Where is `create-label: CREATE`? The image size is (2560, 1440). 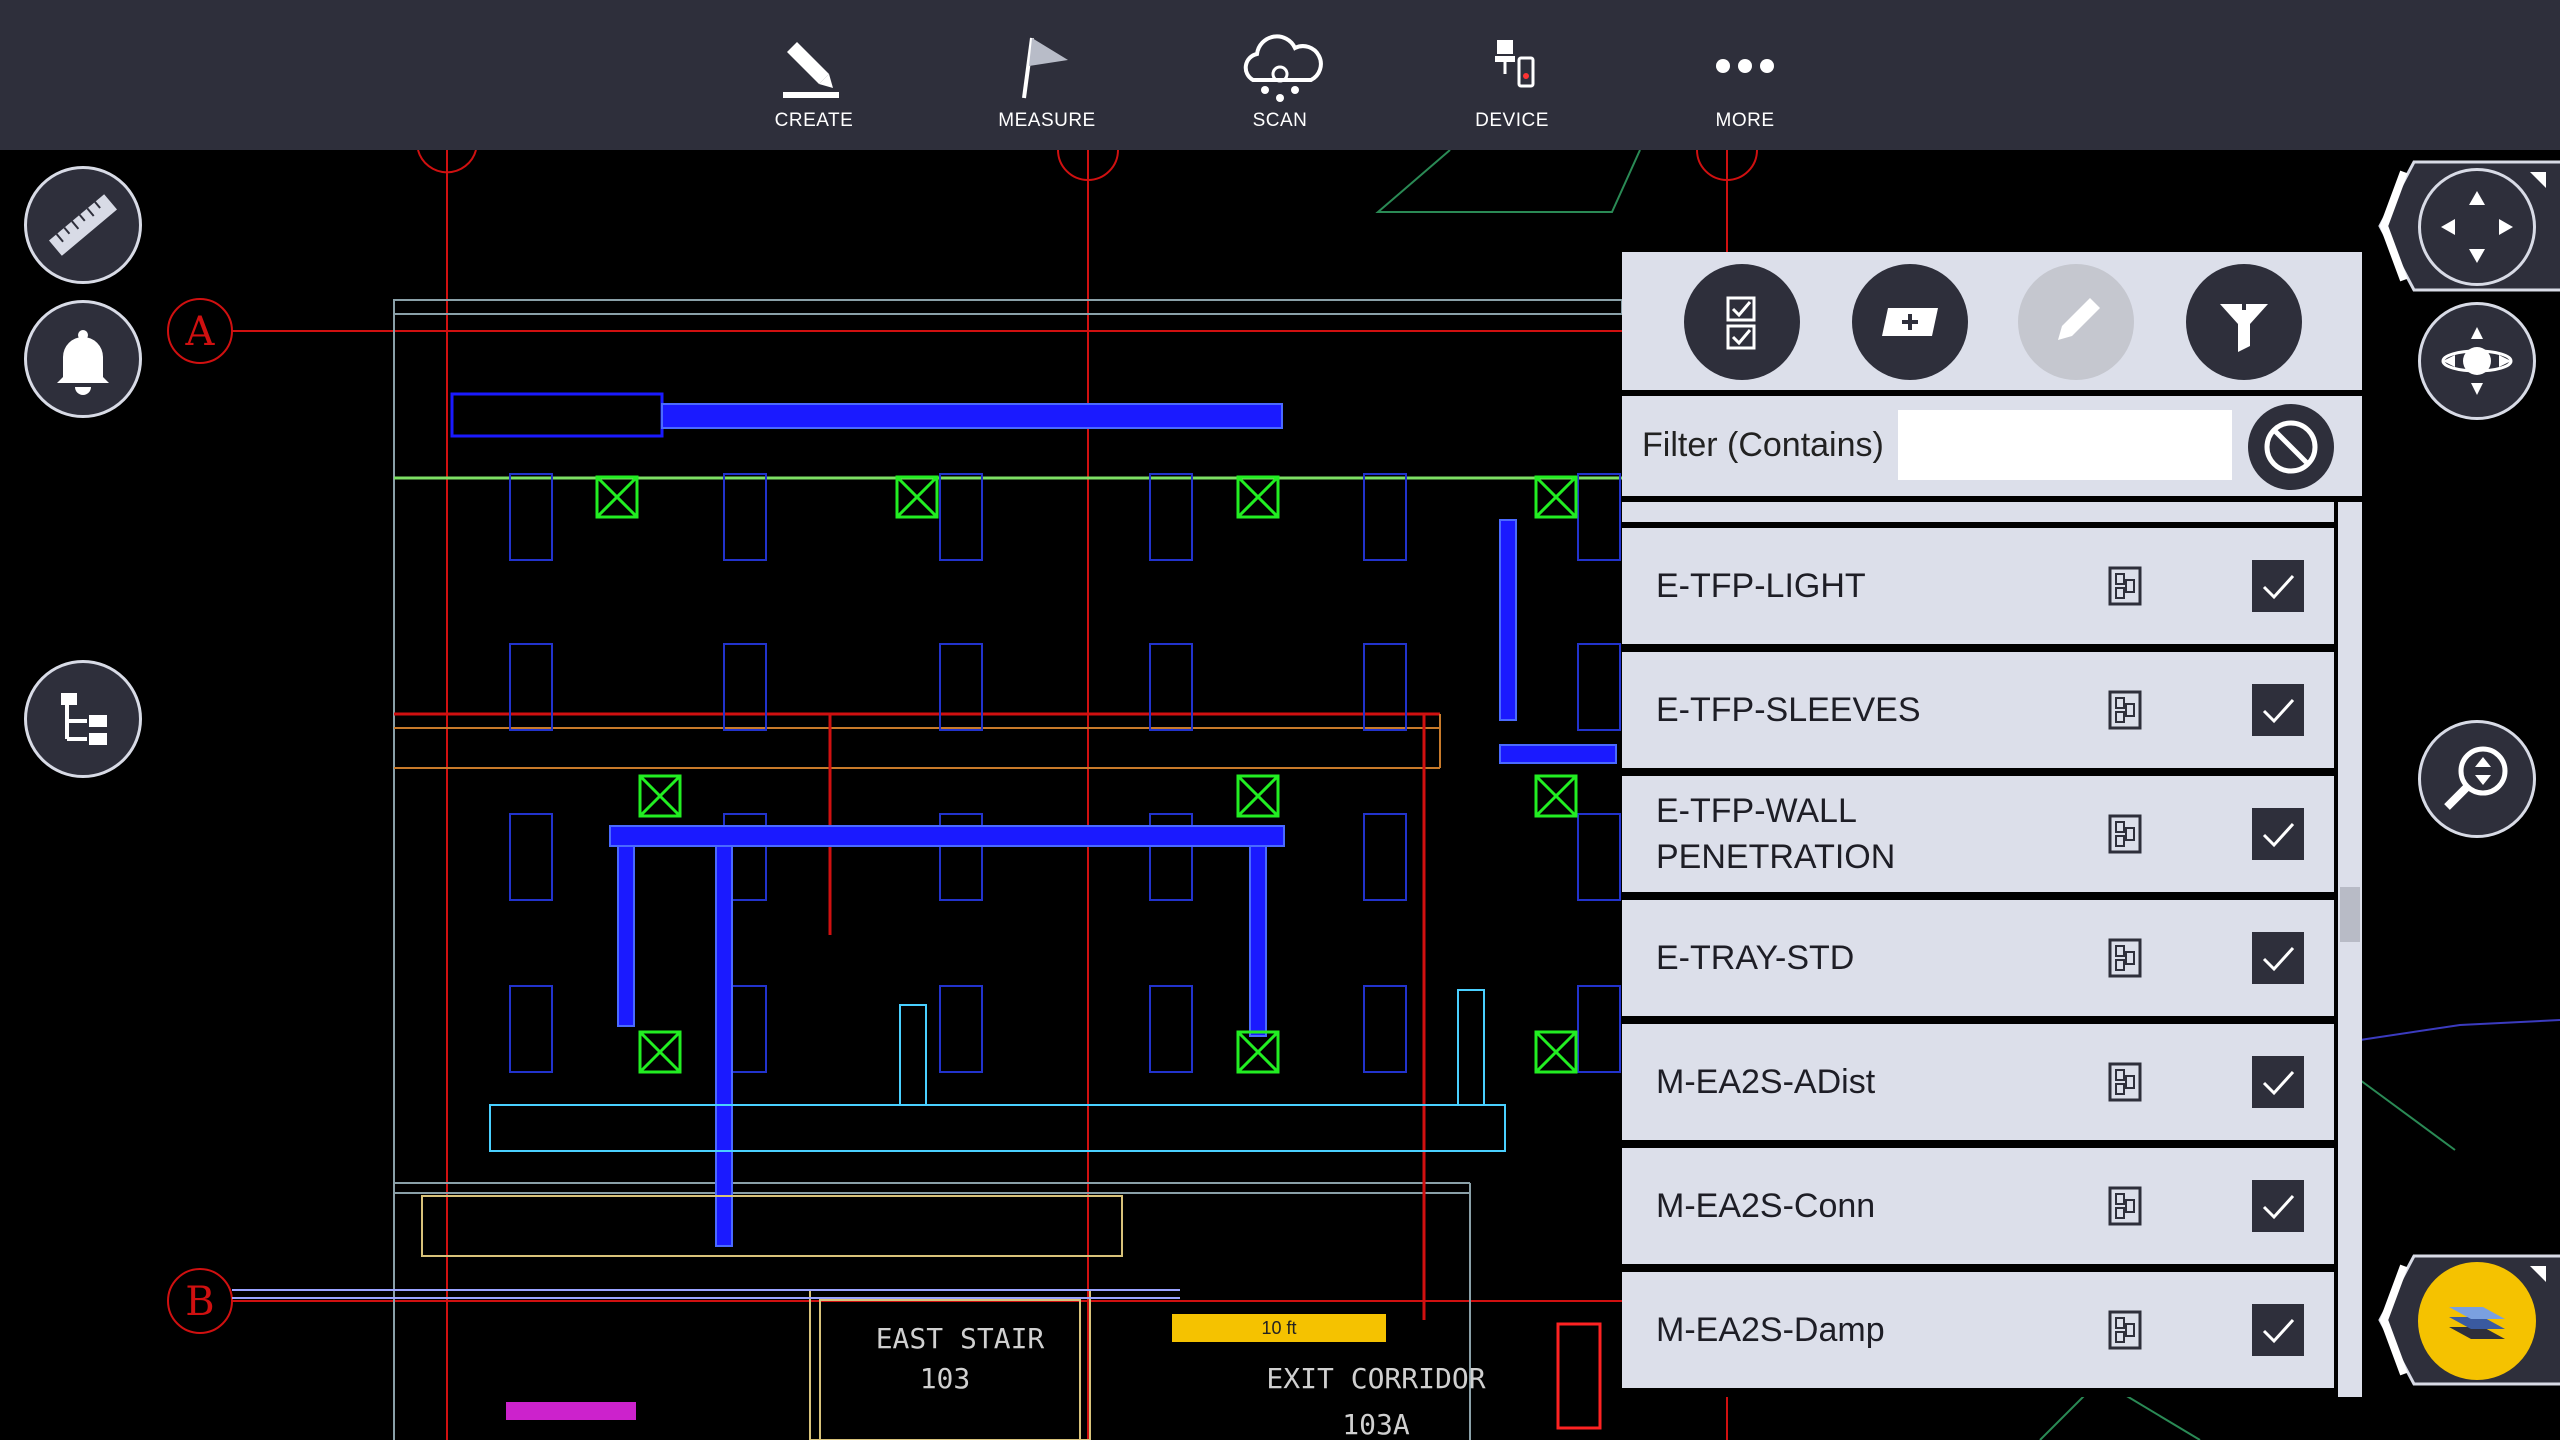 create-label: CREATE is located at coordinates (814, 120).